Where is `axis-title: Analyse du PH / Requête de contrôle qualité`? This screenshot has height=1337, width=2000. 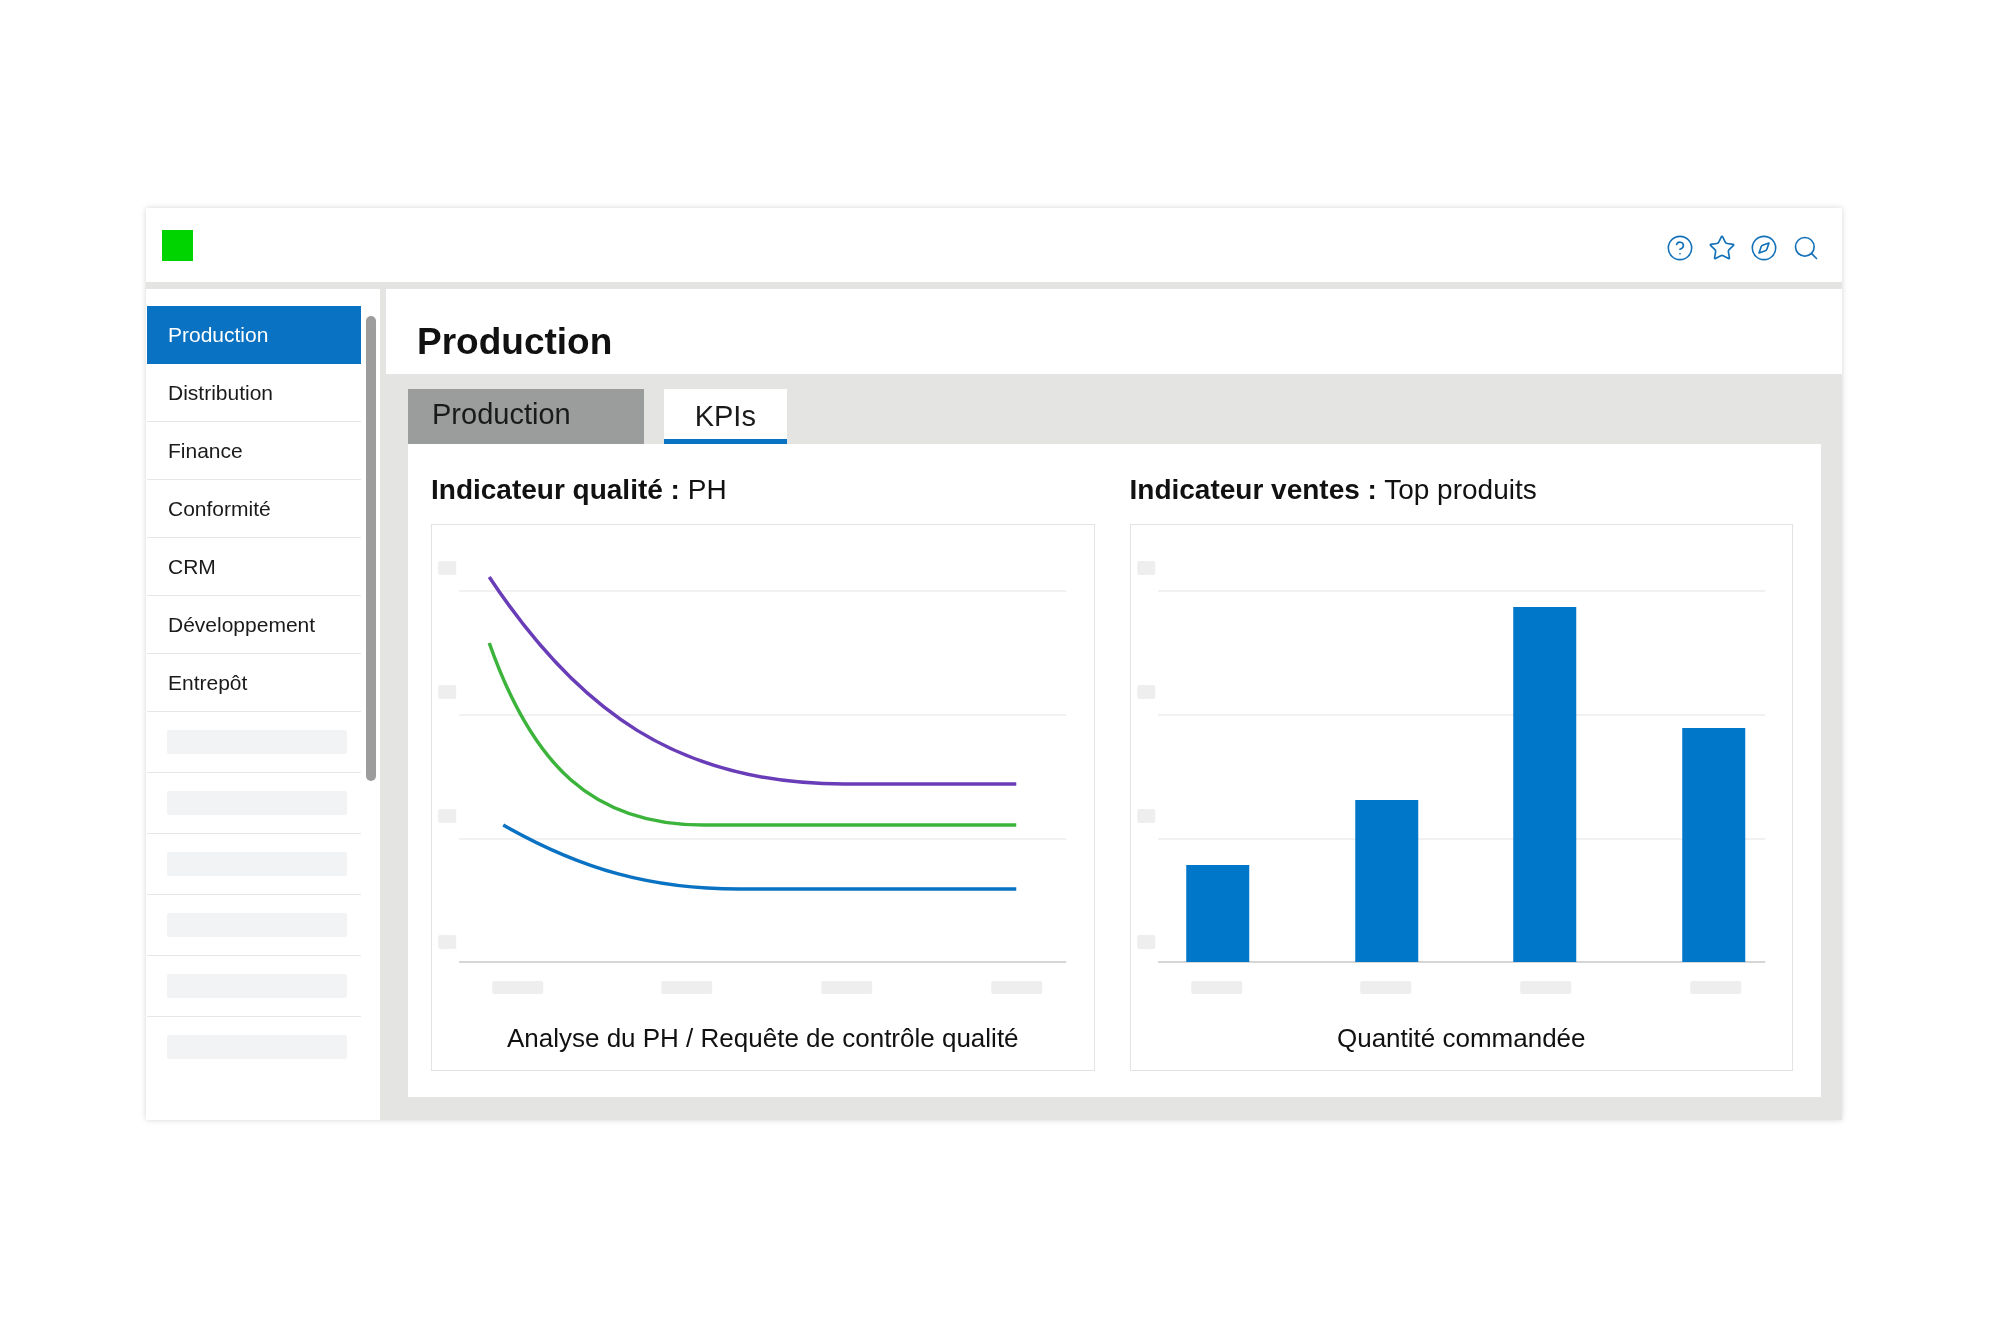 axis-title: Analyse du PH / Requête de contrôle qualité is located at coordinates (762, 1038).